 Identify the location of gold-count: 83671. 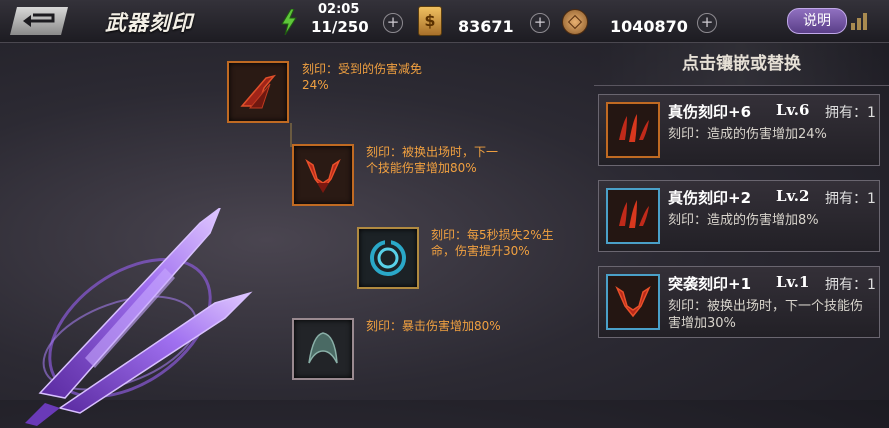
(486, 26).